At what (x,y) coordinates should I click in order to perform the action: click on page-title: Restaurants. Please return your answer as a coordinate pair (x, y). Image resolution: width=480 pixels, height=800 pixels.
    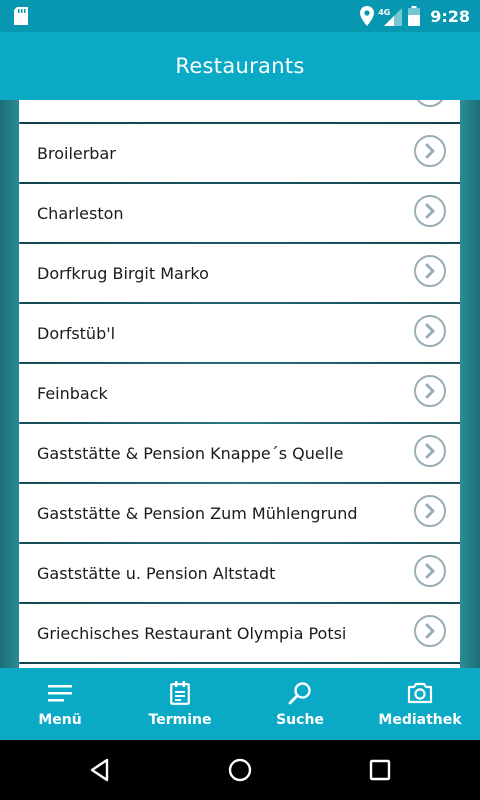
    Looking at the image, I should click on (240, 66).